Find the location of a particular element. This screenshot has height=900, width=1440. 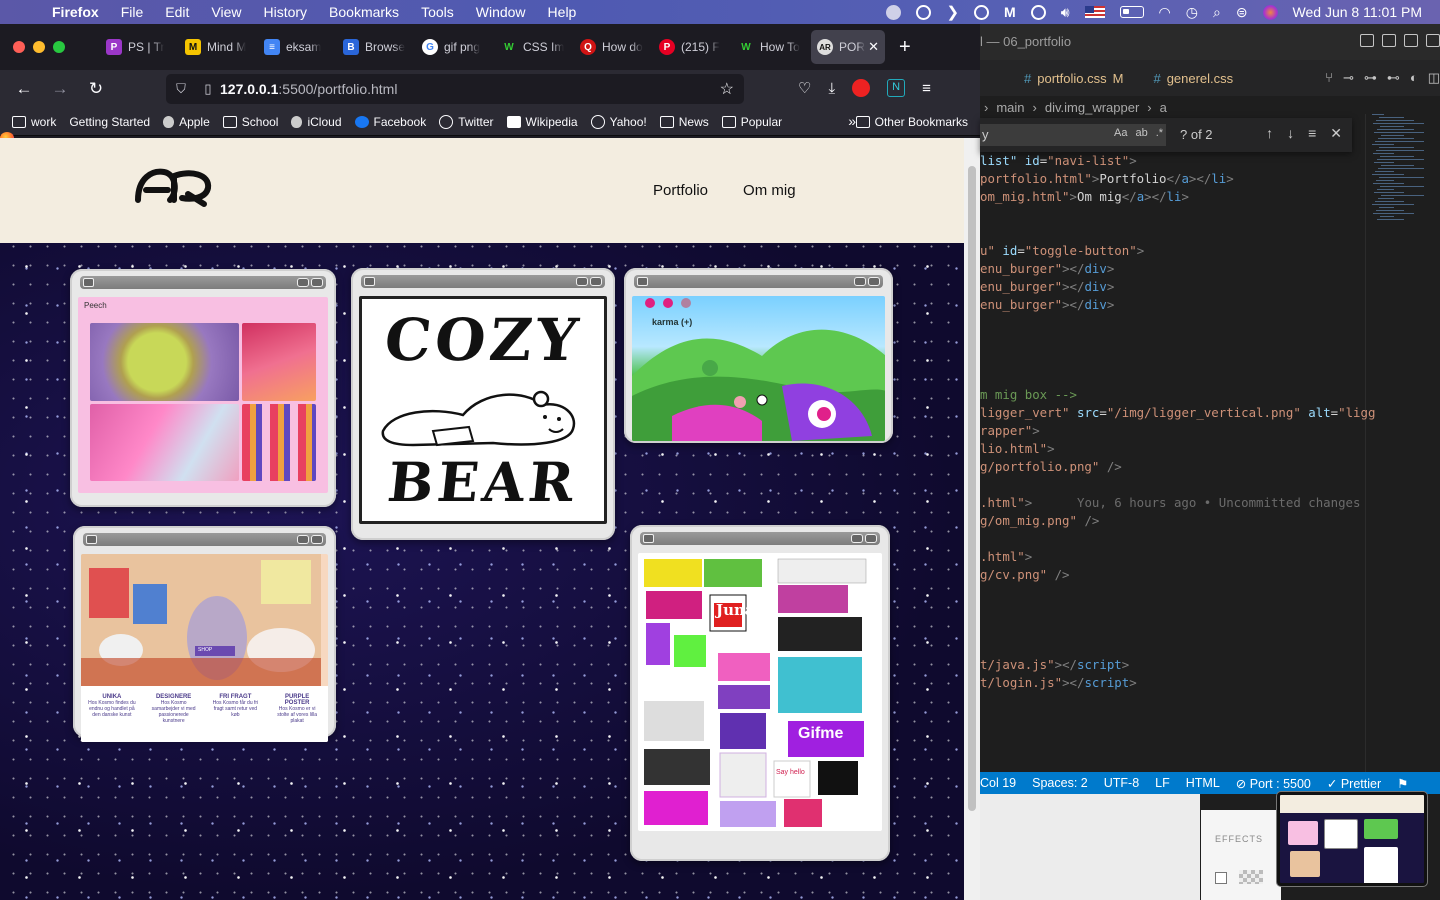

us-flag-input-icon is located at coordinates (1094, 12).